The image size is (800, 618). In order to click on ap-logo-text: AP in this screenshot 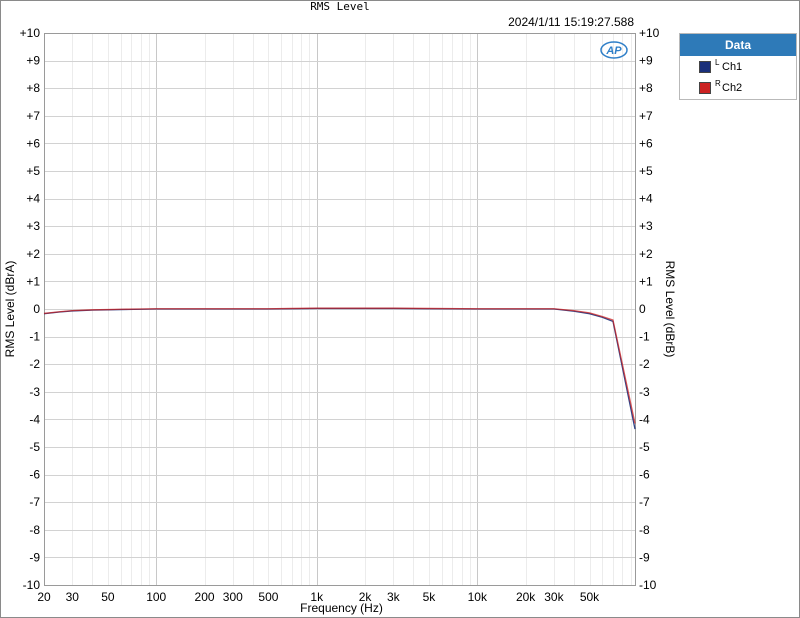, I will do `click(613, 51)`.